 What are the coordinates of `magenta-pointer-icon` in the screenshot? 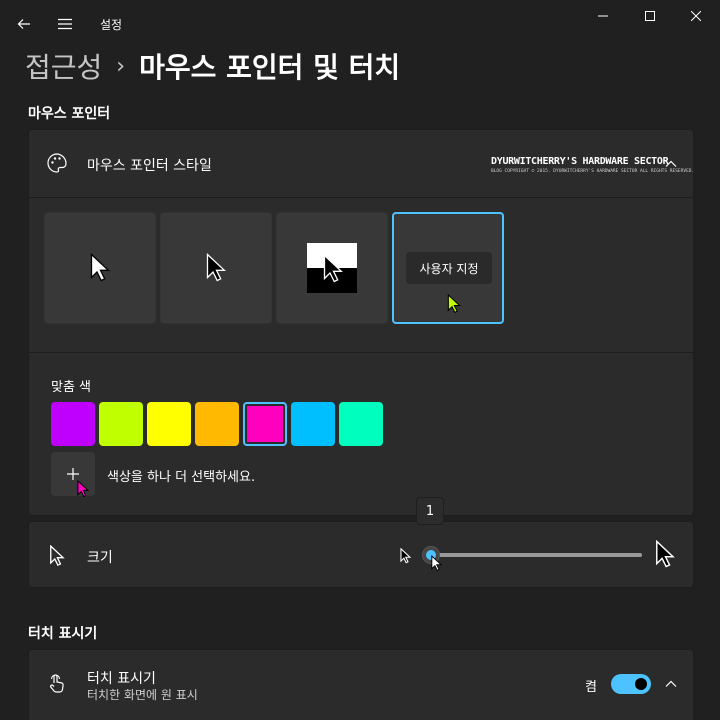 It's located at (83, 489).